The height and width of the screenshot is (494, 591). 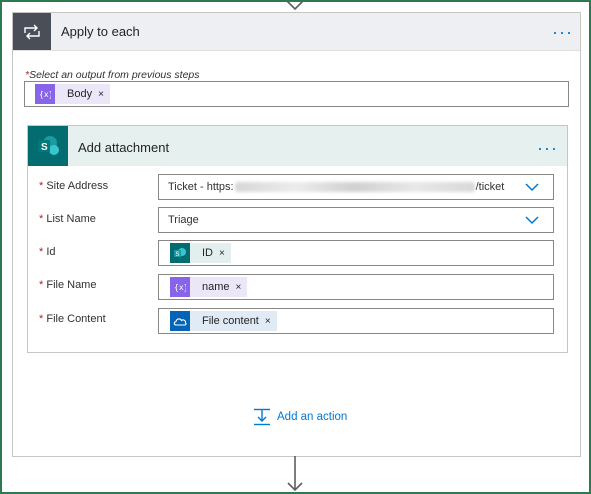 I want to click on redacted-url, so click(x=354, y=187).